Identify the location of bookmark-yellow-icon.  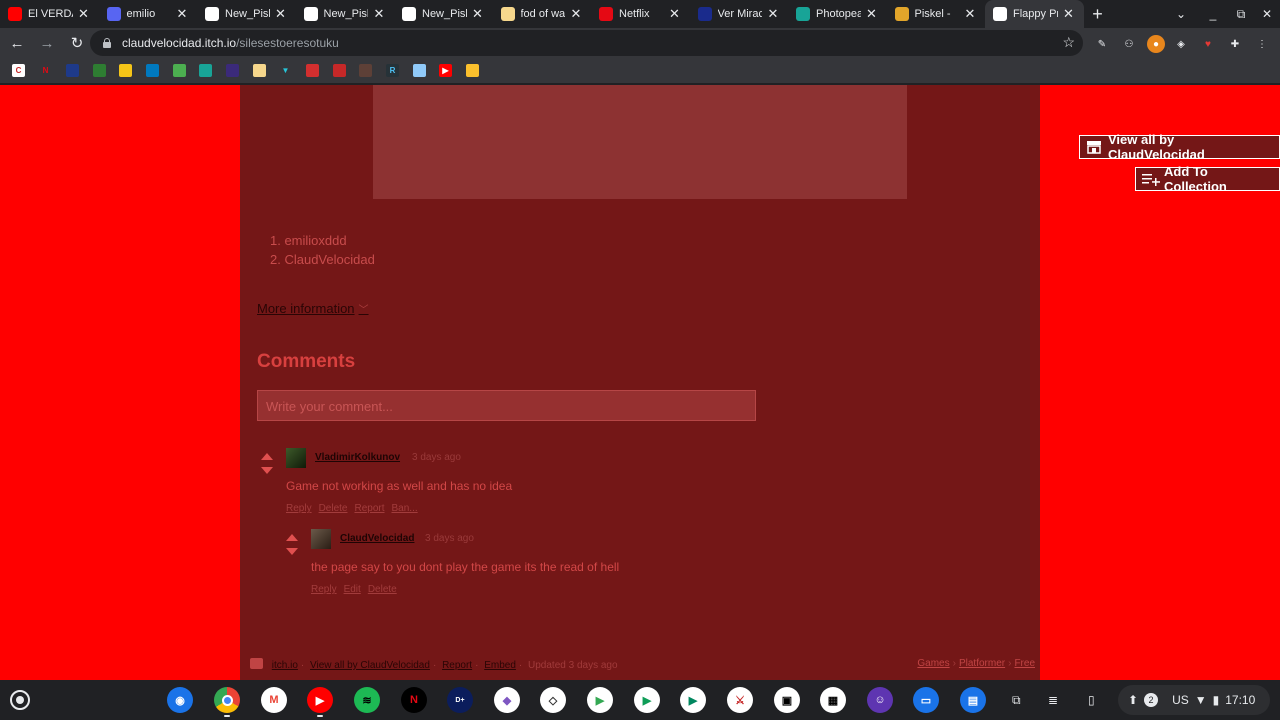
(125, 70).